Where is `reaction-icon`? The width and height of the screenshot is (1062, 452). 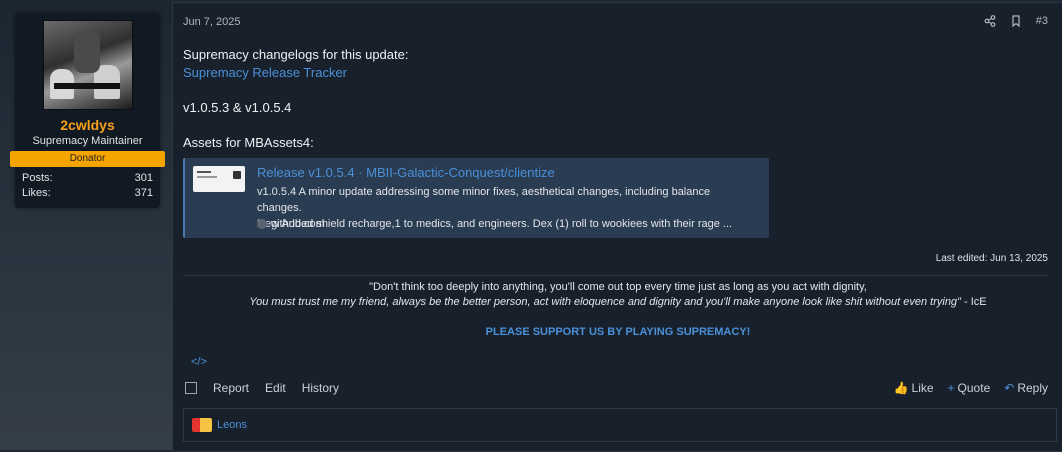 reaction-icon is located at coordinates (202, 425).